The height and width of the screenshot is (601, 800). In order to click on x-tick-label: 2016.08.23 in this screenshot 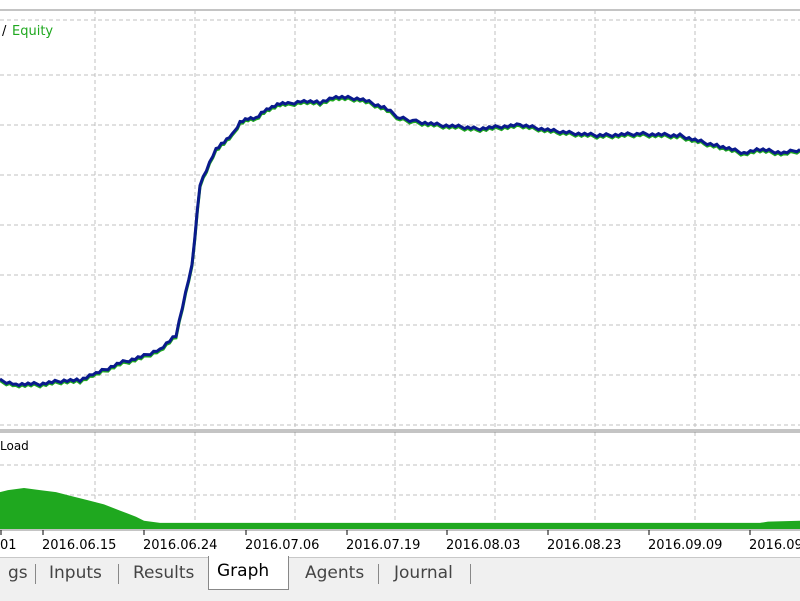, I will do `click(584, 545)`.